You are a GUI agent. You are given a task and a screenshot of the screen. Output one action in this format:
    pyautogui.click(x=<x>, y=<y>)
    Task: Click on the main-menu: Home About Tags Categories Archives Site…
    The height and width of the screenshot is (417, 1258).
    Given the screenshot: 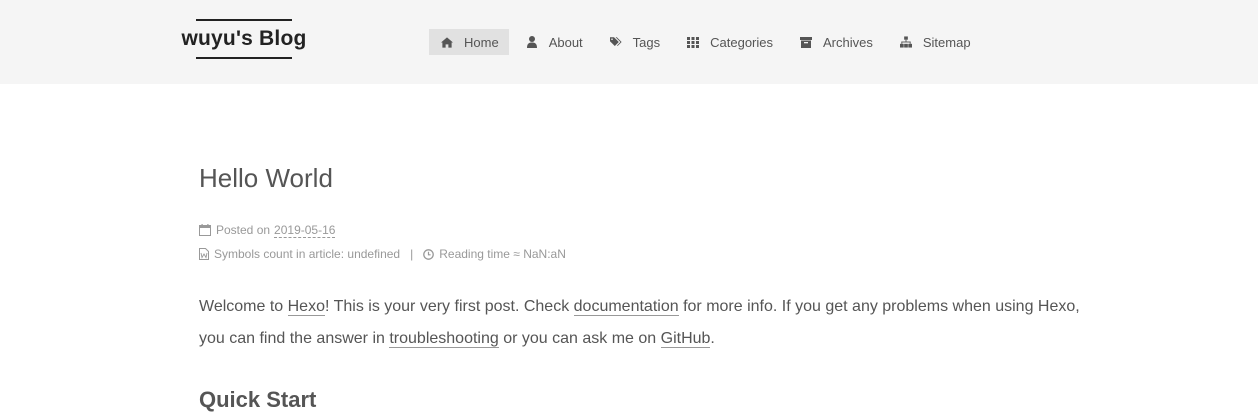 What is the action you would take?
    pyautogui.click(x=707, y=42)
    